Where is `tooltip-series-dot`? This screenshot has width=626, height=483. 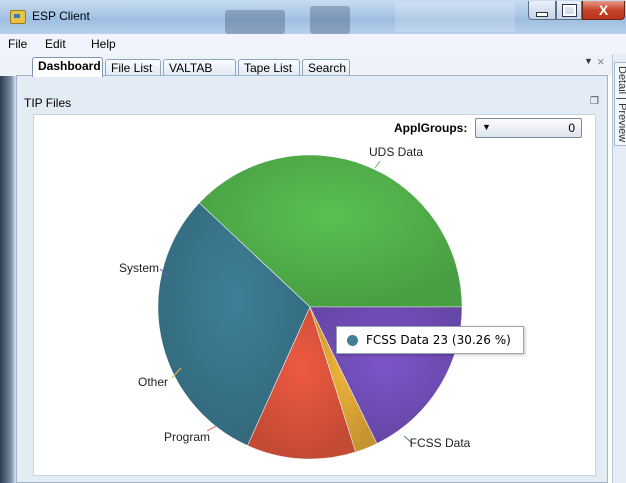
tooltip-series-dot is located at coordinates (352, 340).